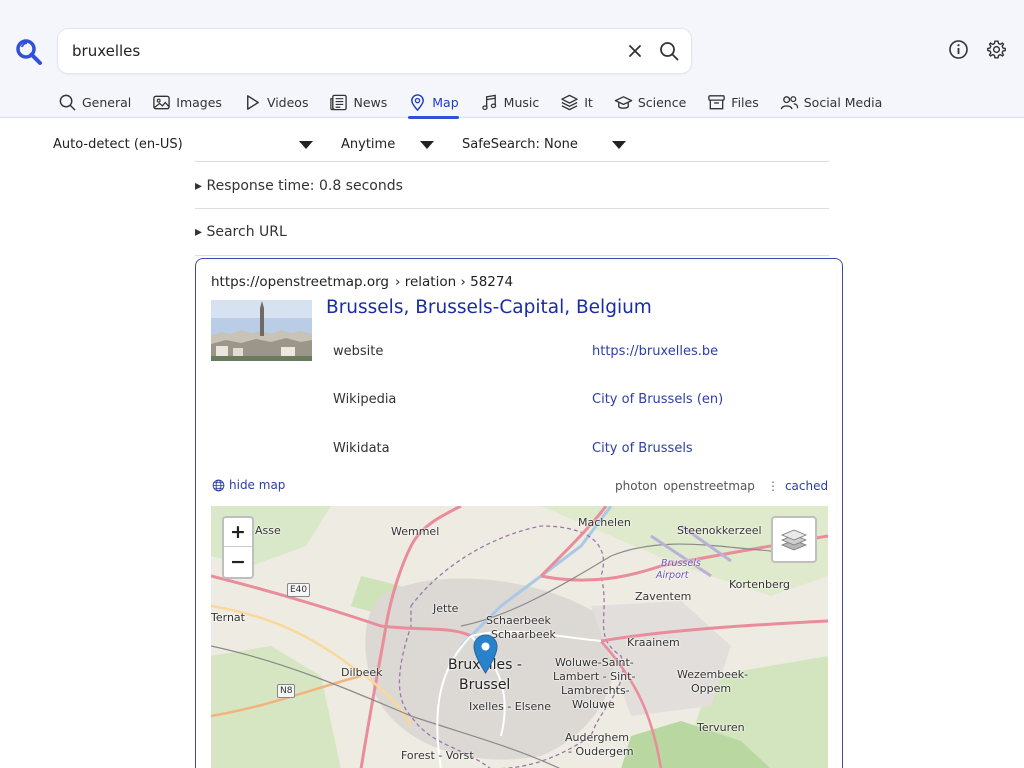 Image resolution: width=1024 pixels, height=768 pixels. Describe the element at coordinates (252, 102) in the screenshot. I see `play-icon` at that location.